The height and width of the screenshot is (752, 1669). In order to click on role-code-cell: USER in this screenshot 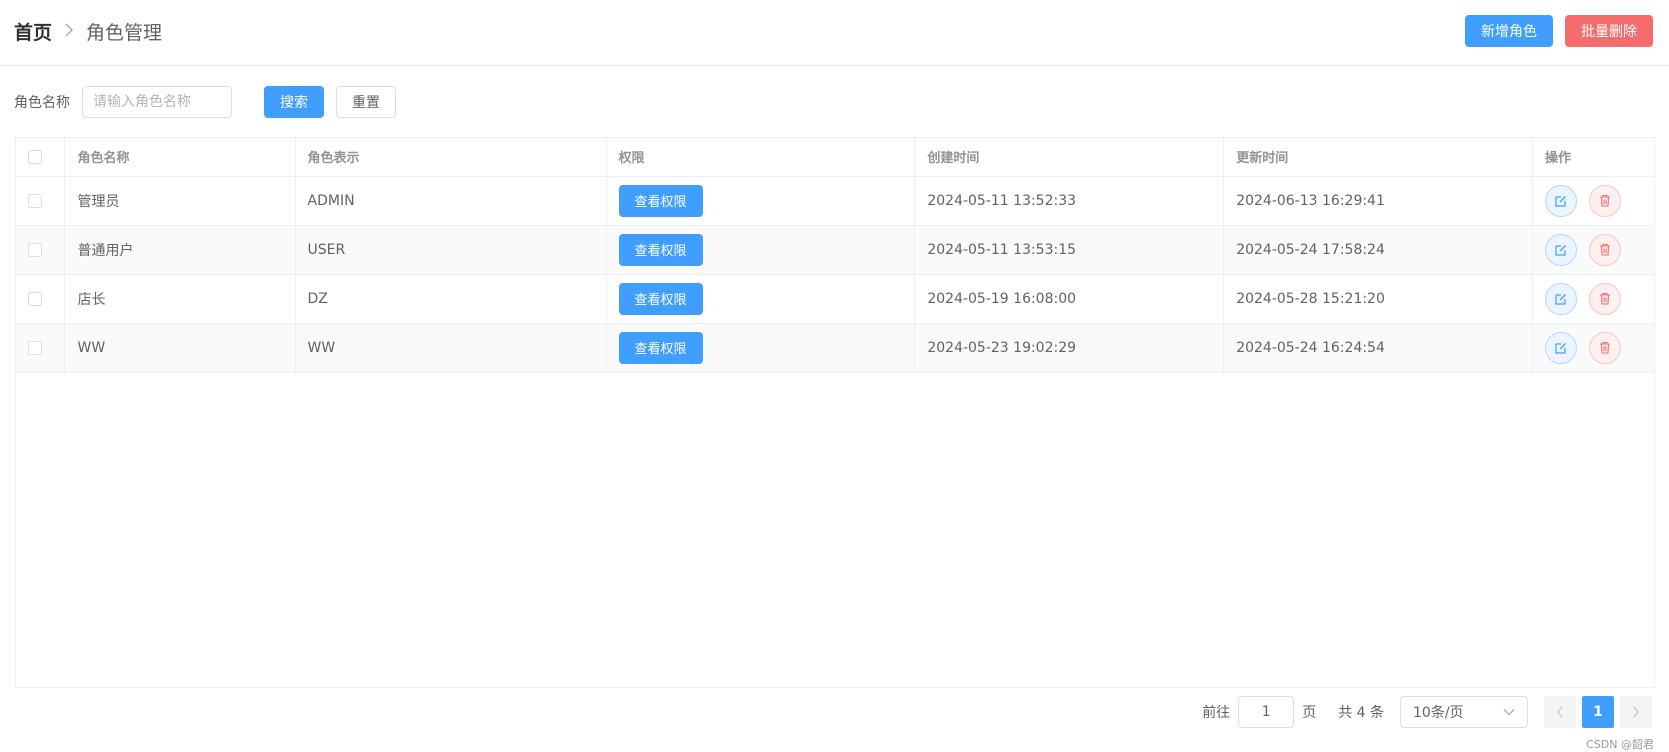, I will do `click(451, 250)`.